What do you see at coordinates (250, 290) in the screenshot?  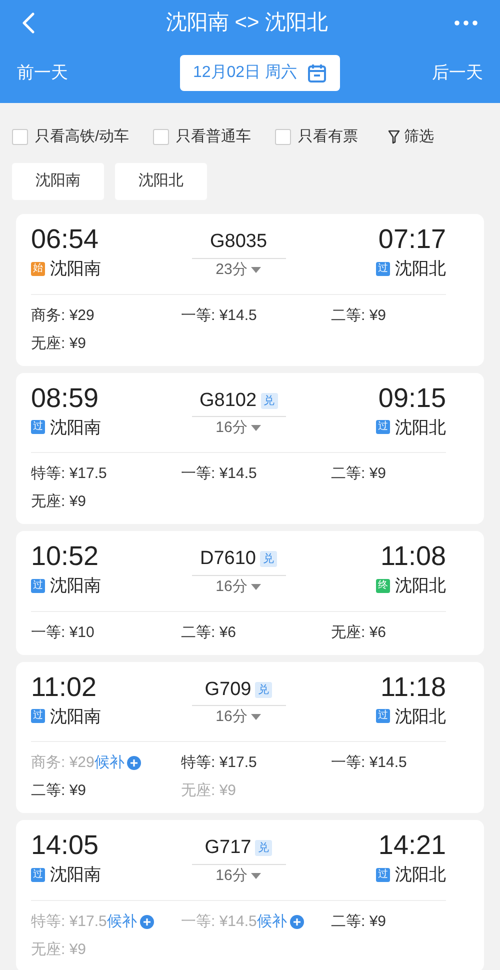 I see `train-card: 06:54 始 沈阳南 G8035 23分 07:17 过 沈阳北 商务: ¥29 一等: ¥14.5 二等: ¥9 无座: ¥9` at bounding box center [250, 290].